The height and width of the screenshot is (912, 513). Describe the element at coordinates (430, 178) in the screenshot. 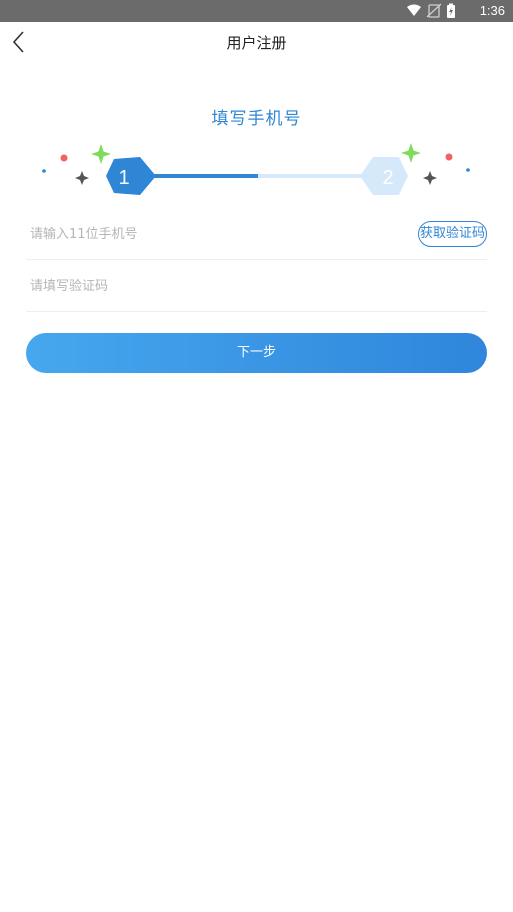

I see `sparkle-star-gray-right` at that location.